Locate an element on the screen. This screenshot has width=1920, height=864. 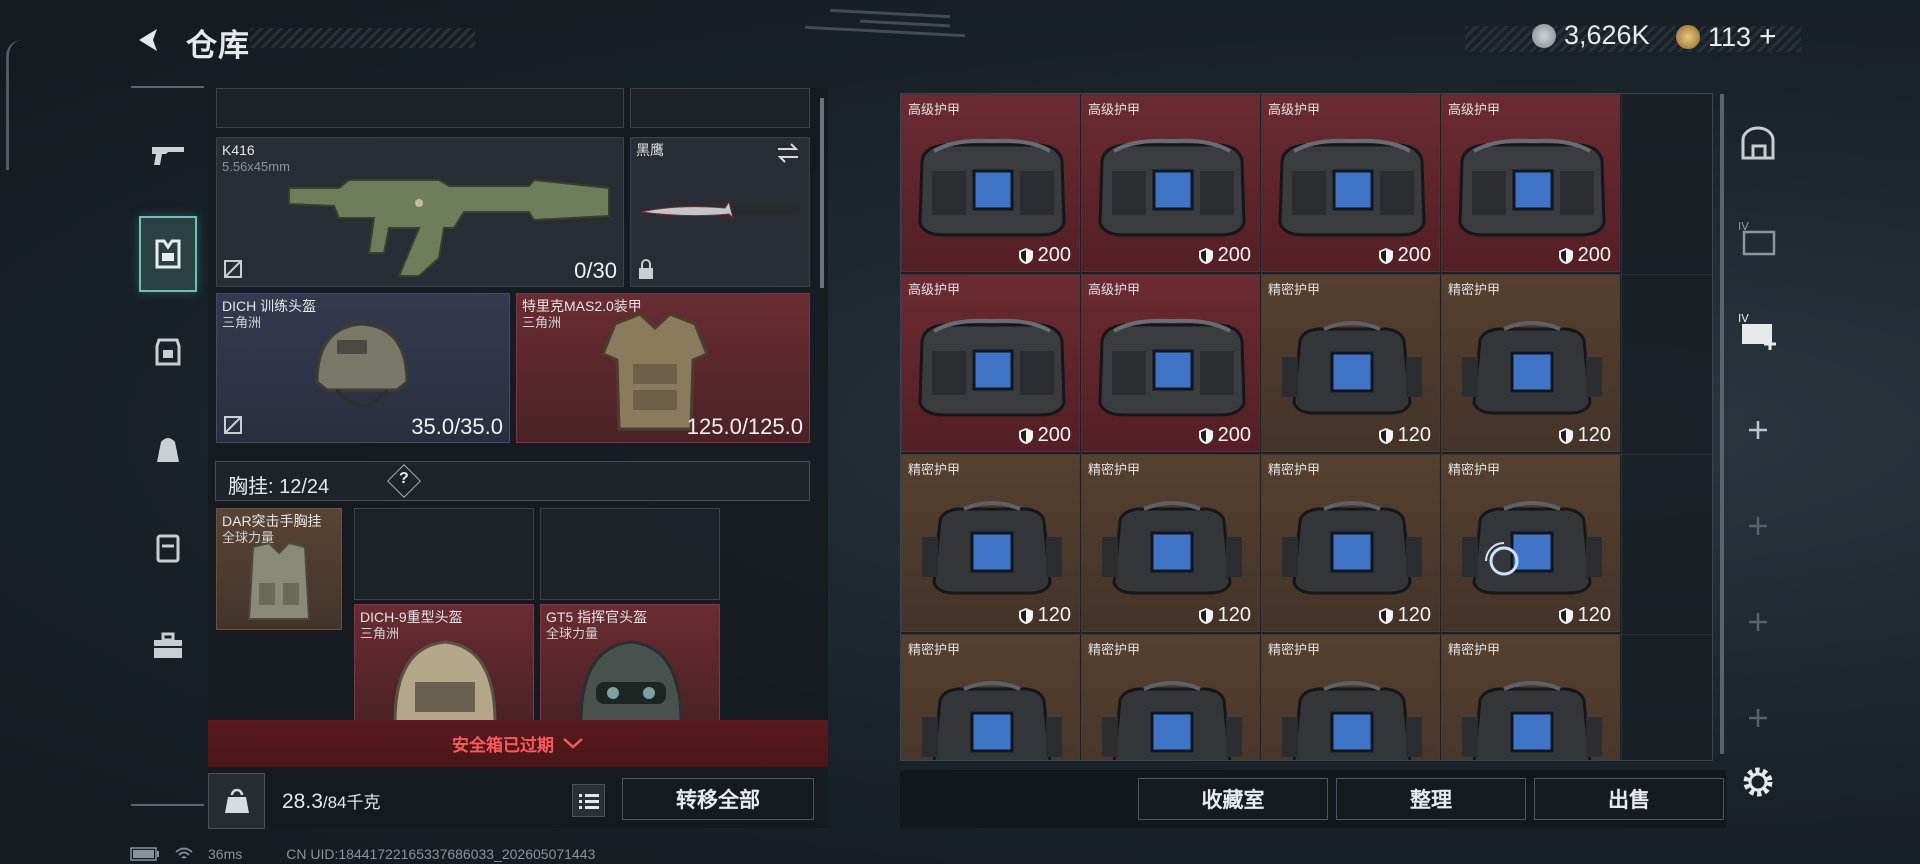
helmet-2-slot: DICH-9重型头盔 三角洲 is located at coordinates (444, 664).